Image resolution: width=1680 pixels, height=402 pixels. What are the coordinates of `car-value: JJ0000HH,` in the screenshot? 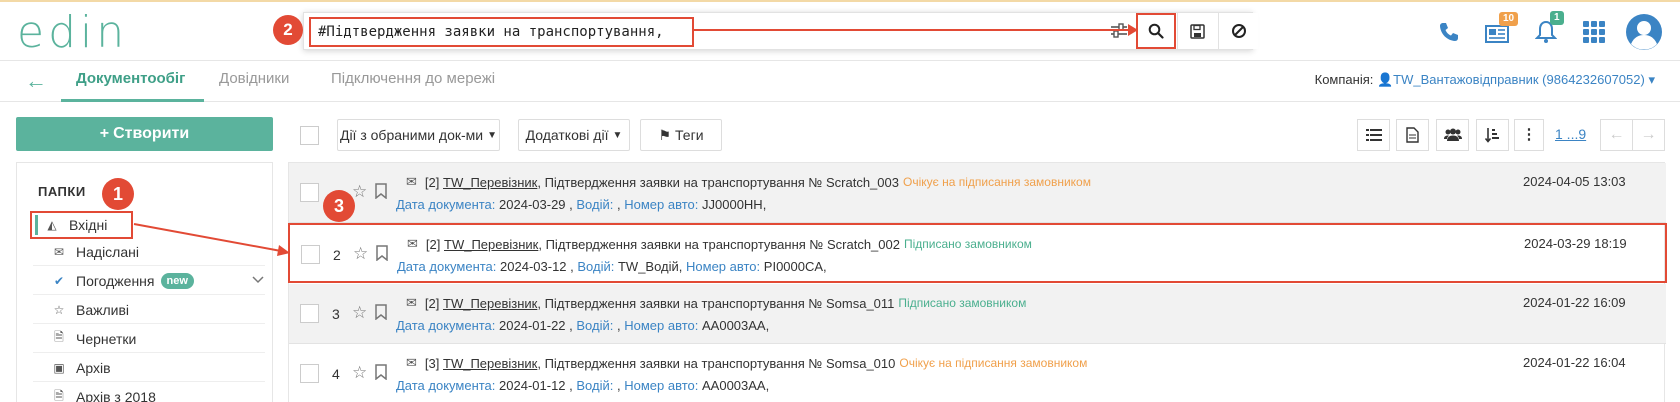 It's located at (734, 204).